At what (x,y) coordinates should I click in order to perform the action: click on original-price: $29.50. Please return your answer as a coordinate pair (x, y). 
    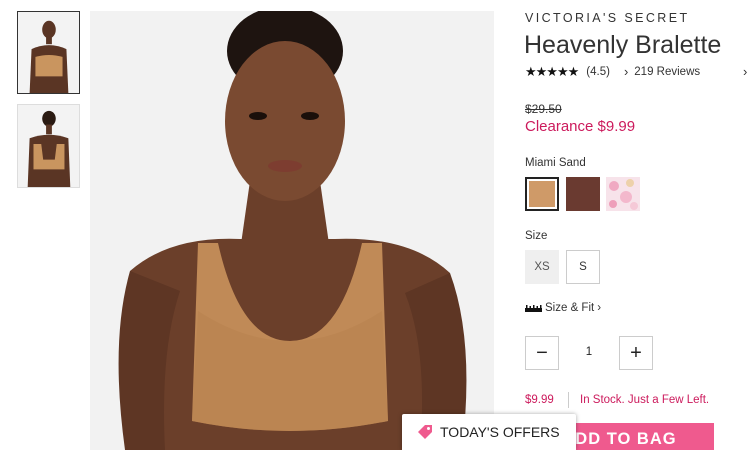
    Looking at the image, I should click on (543, 109).